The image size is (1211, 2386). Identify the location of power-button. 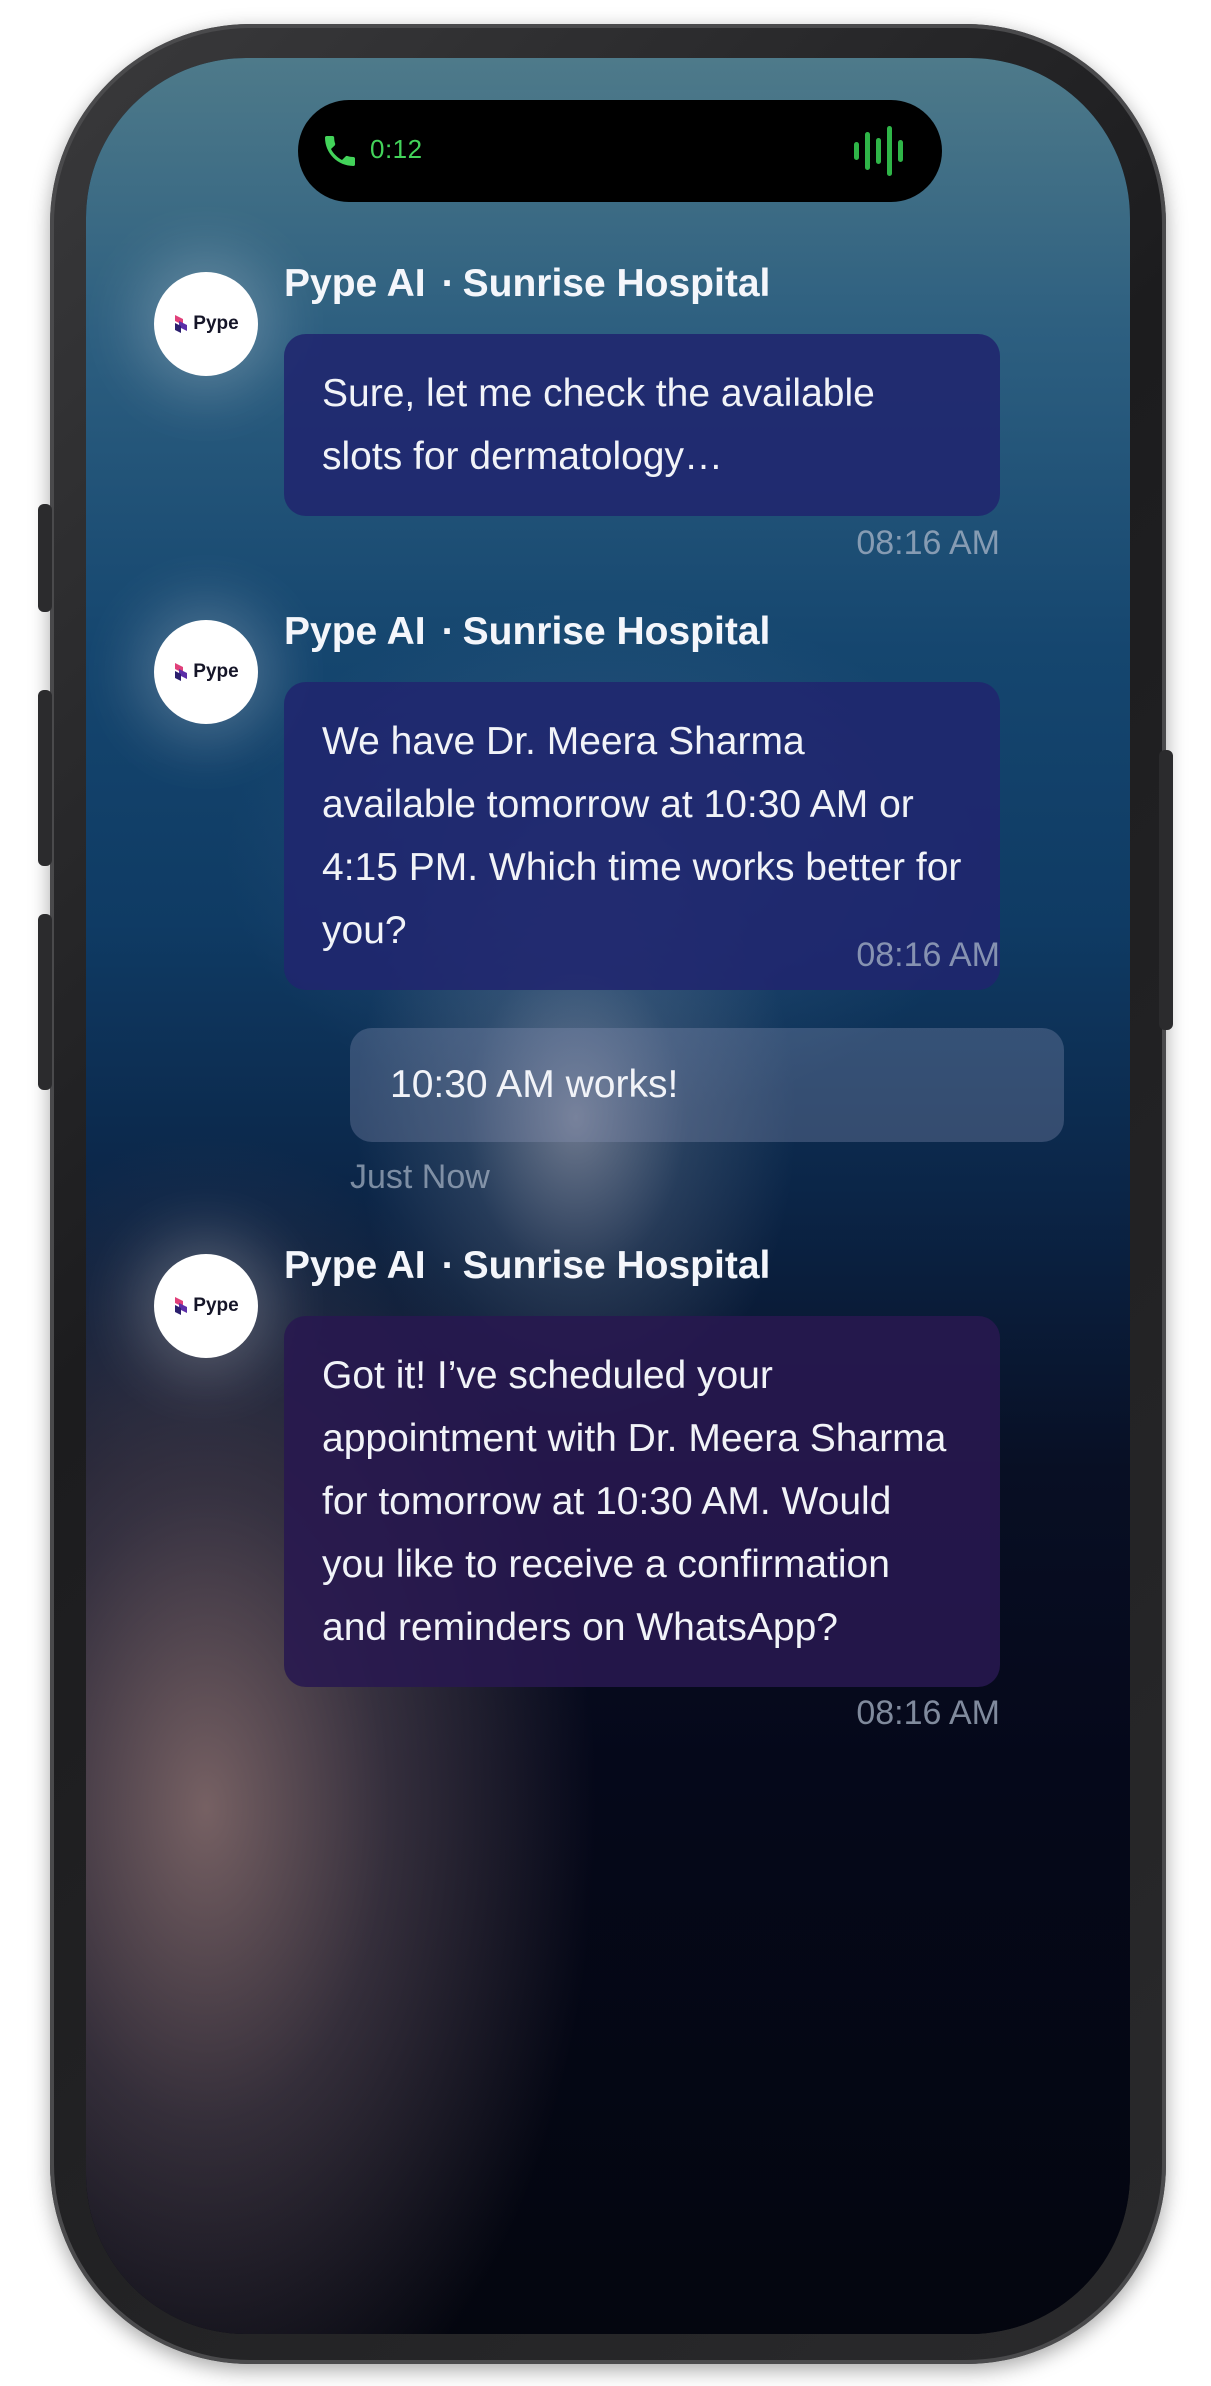
(1166, 890).